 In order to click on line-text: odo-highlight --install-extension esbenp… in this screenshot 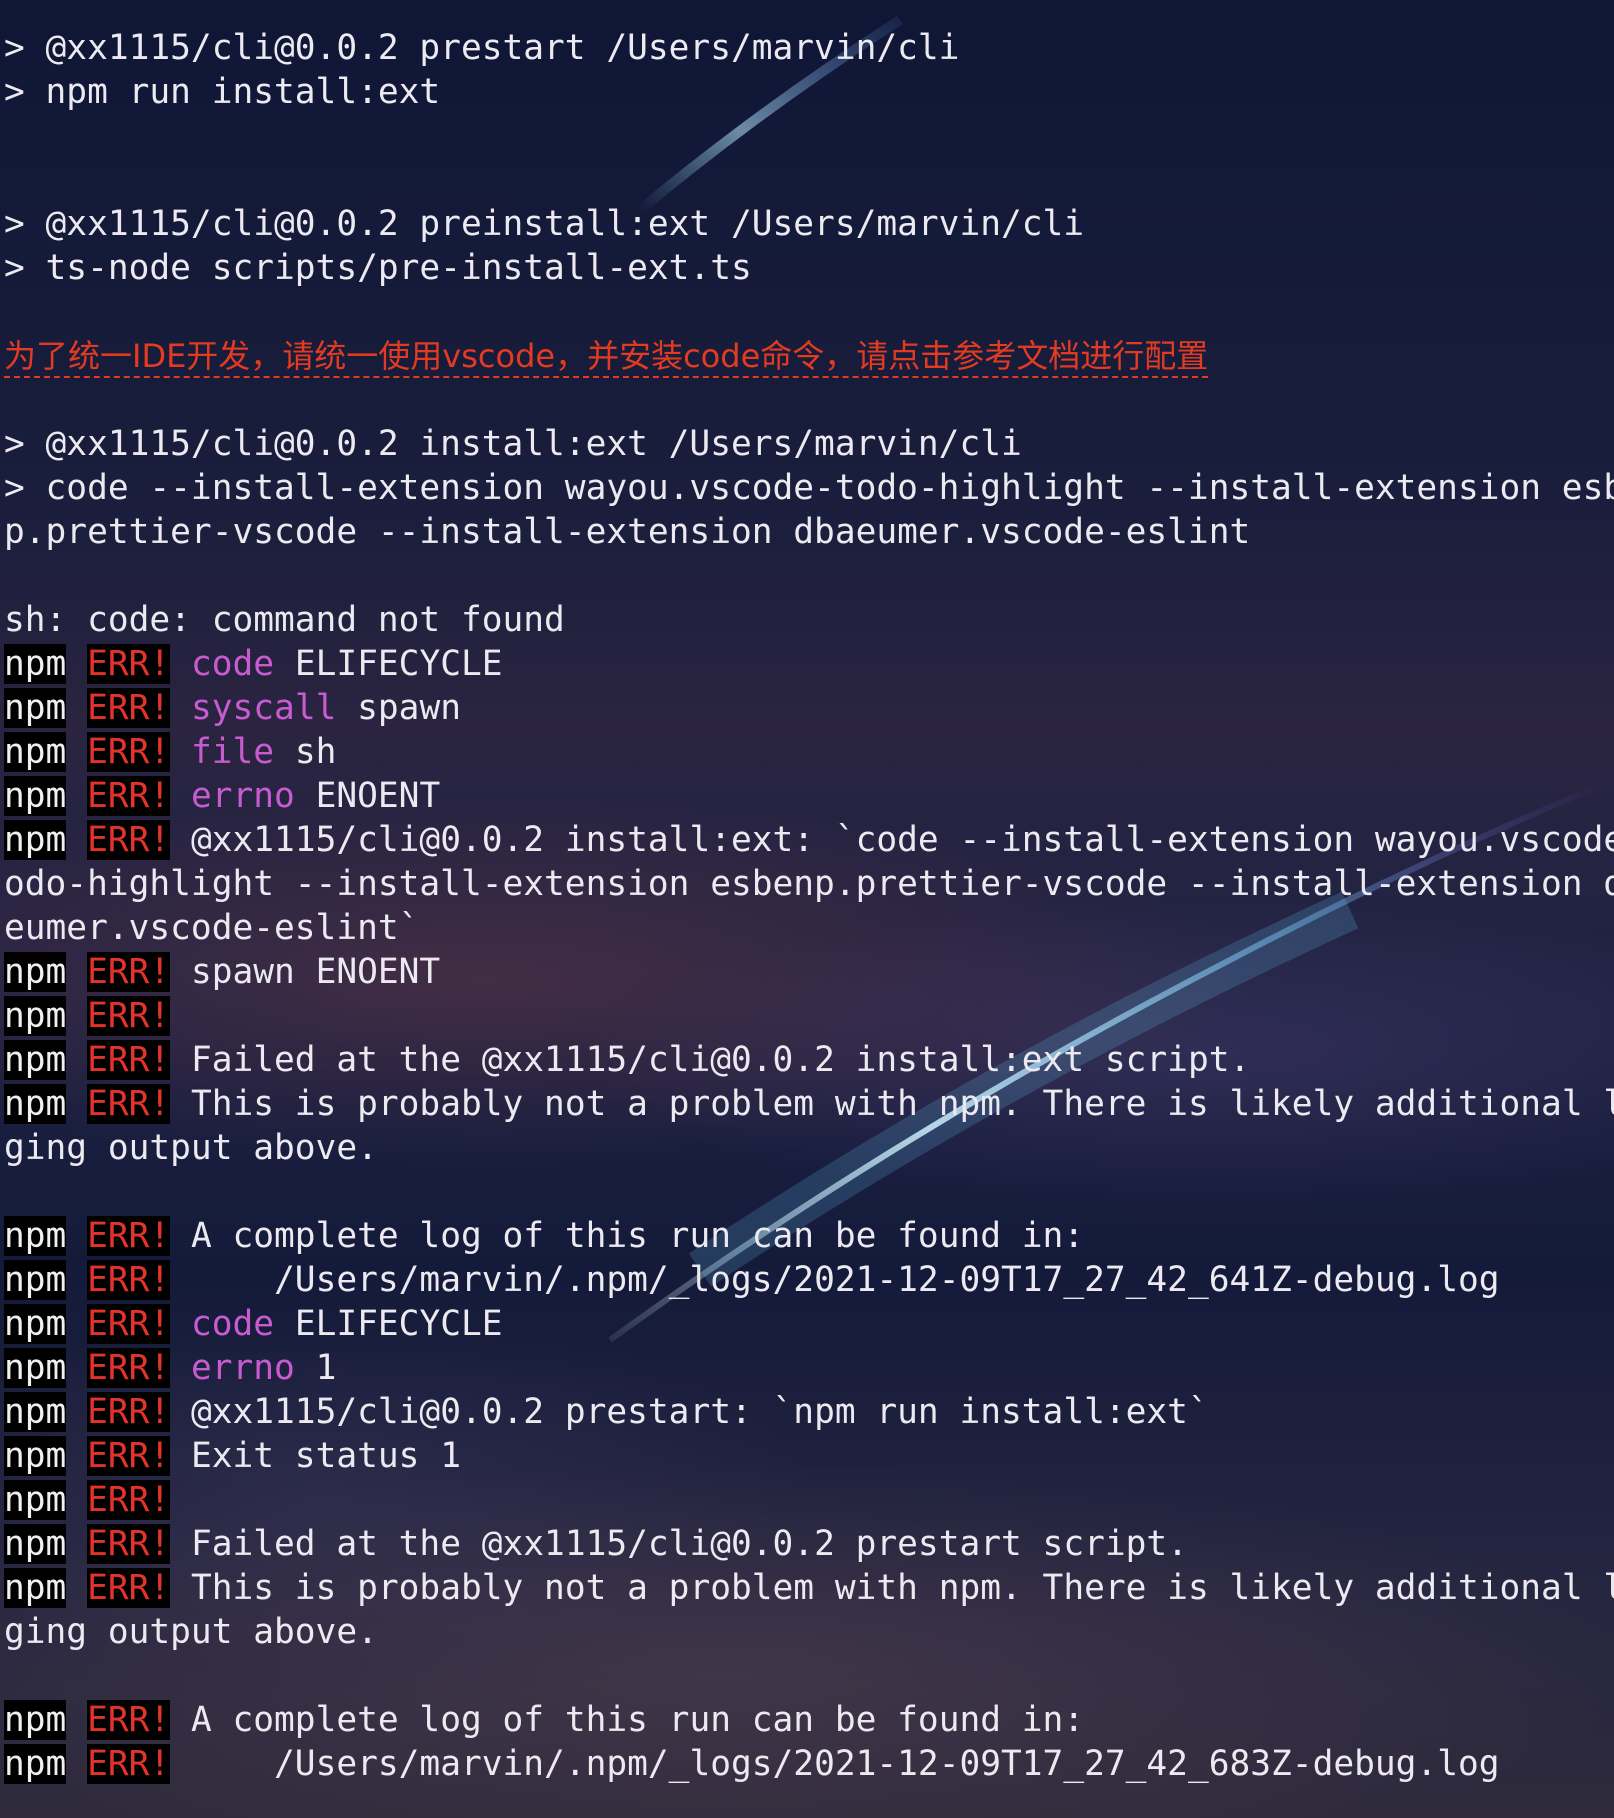, I will do `click(809, 884)`.